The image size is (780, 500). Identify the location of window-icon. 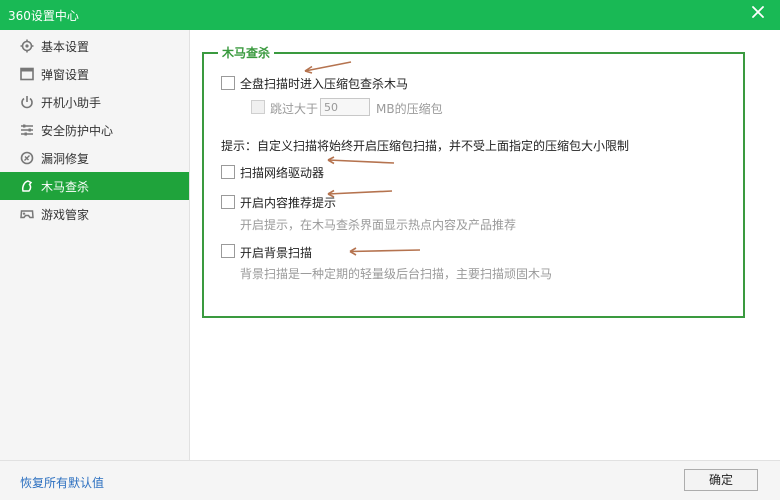
(27, 74).